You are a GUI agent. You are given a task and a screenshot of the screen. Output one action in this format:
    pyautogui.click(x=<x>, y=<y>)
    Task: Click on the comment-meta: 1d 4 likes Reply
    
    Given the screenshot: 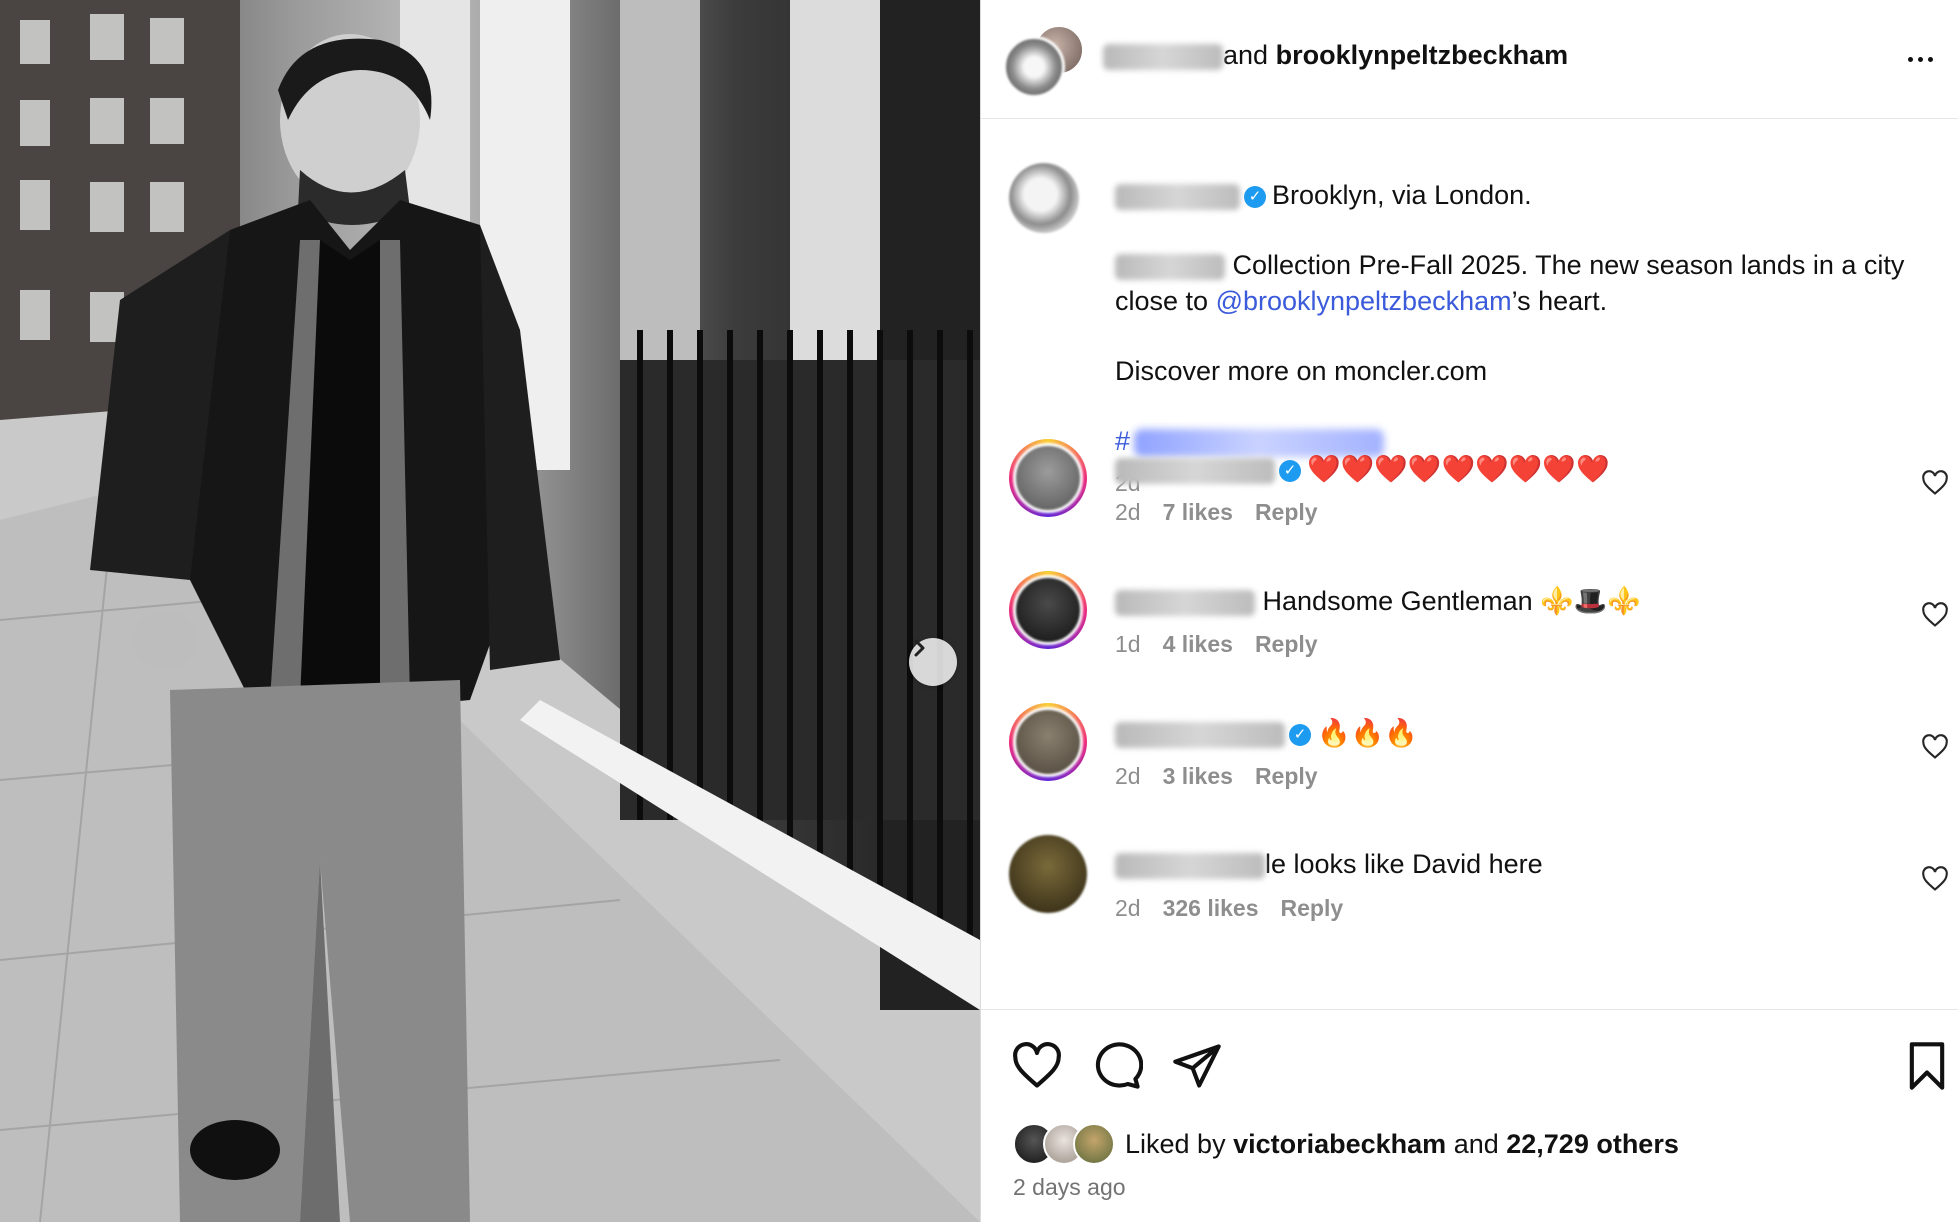 What is the action you would take?
    pyautogui.click(x=1227, y=644)
    